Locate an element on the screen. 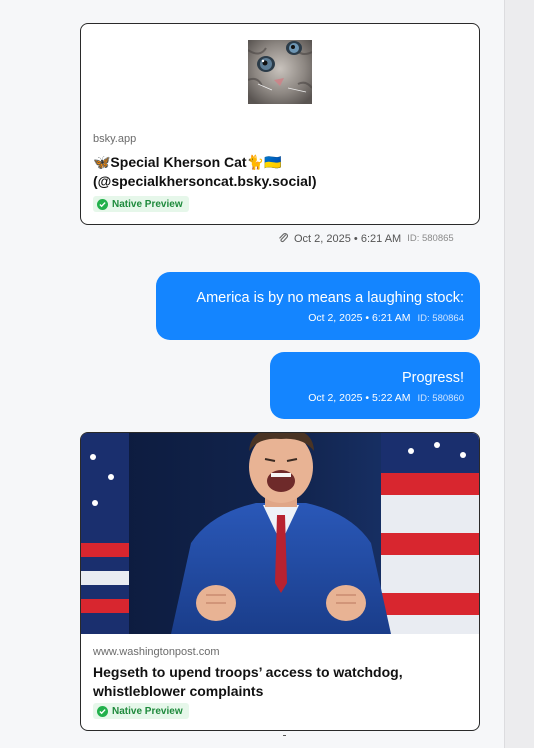 Image resolution: width=534 pixels, height=748 pixels. scrollbar-track is located at coordinates (519, 374).